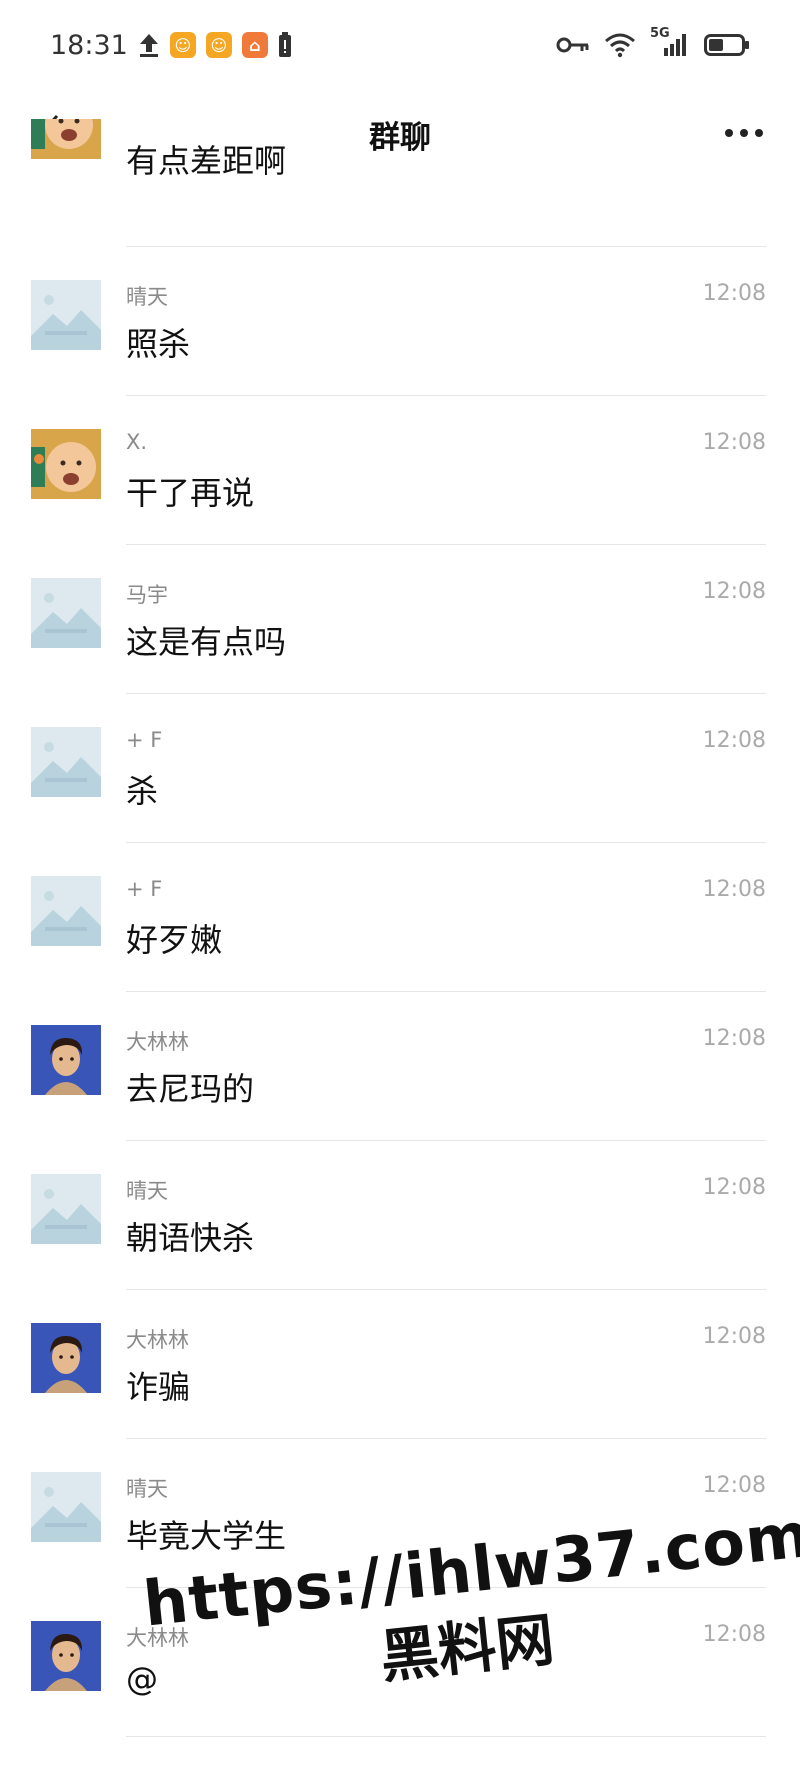  What do you see at coordinates (89, 45) in the screenshot?
I see `clock: 18:31` at bounding box center [89, 45].